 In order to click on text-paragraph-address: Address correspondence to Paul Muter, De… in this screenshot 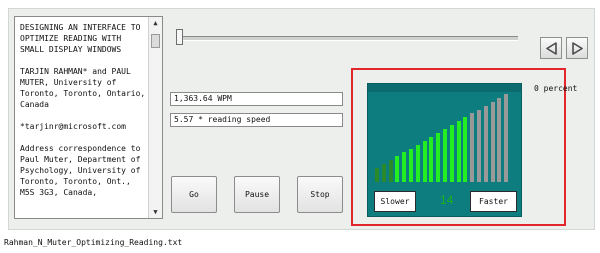, I will do `click(80, 170)`.